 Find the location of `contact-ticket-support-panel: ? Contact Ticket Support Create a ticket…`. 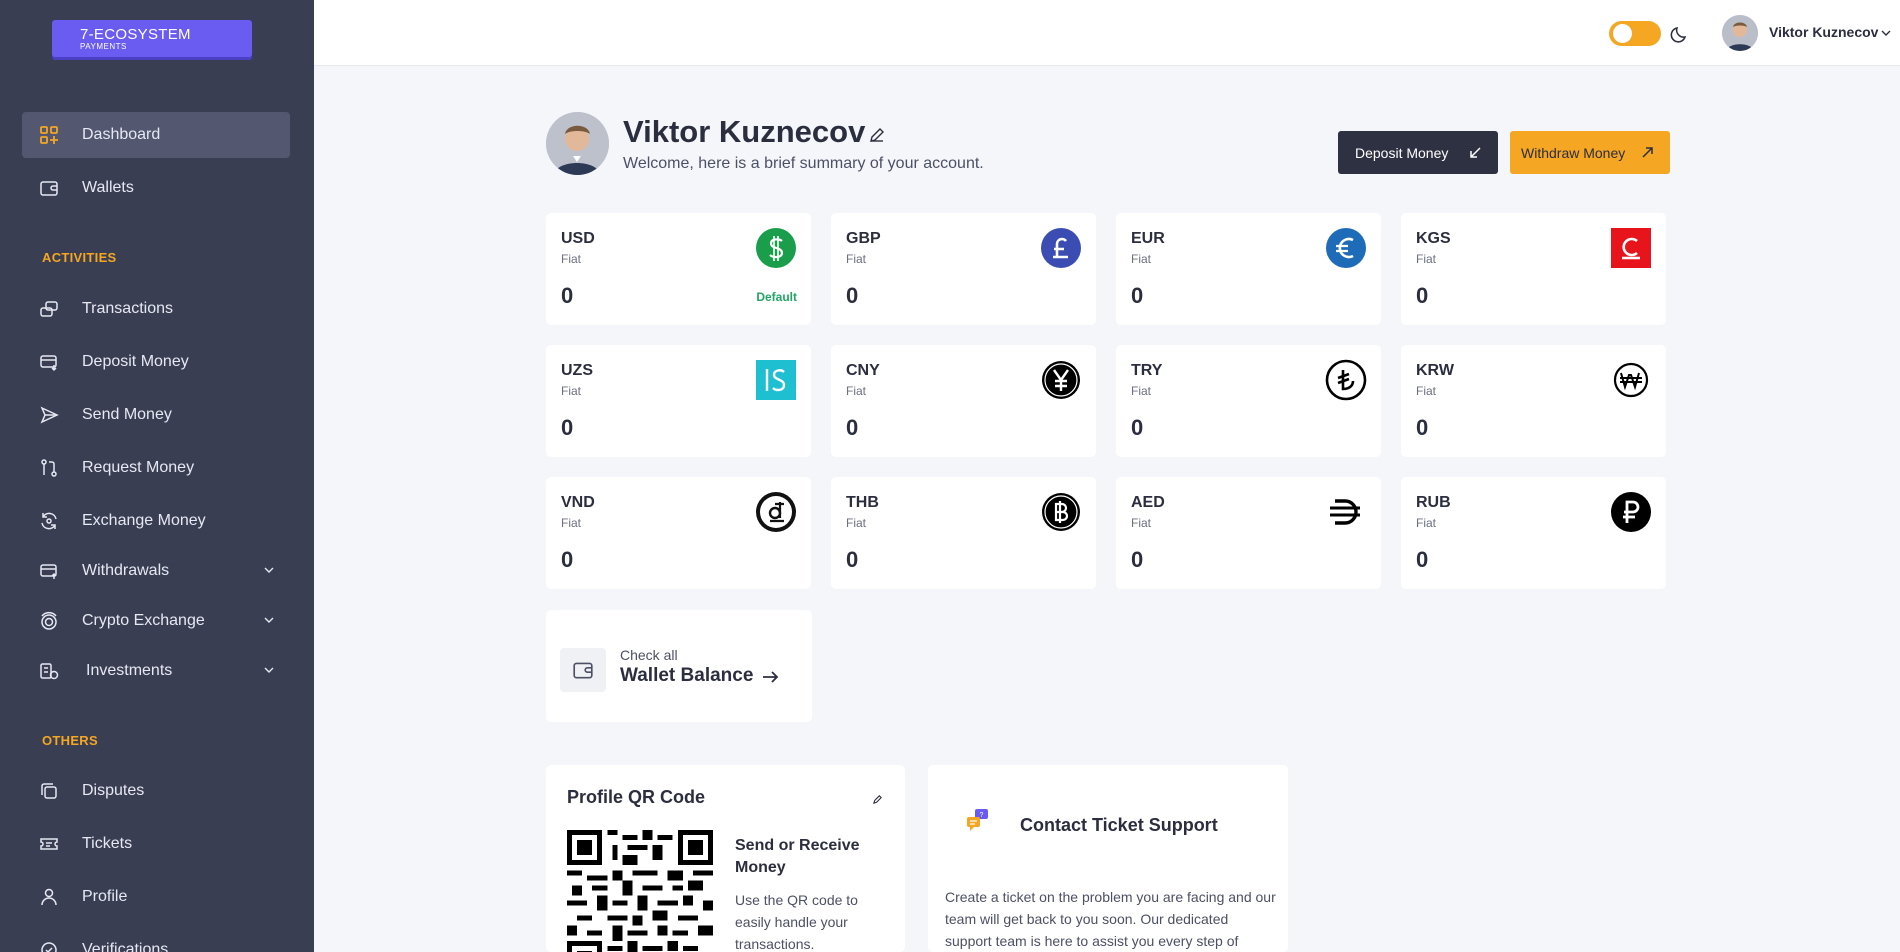

contact-ticket-support-panel: ? Contact Ticket Support Create a ticket… is located at coordinates (1108, 858).